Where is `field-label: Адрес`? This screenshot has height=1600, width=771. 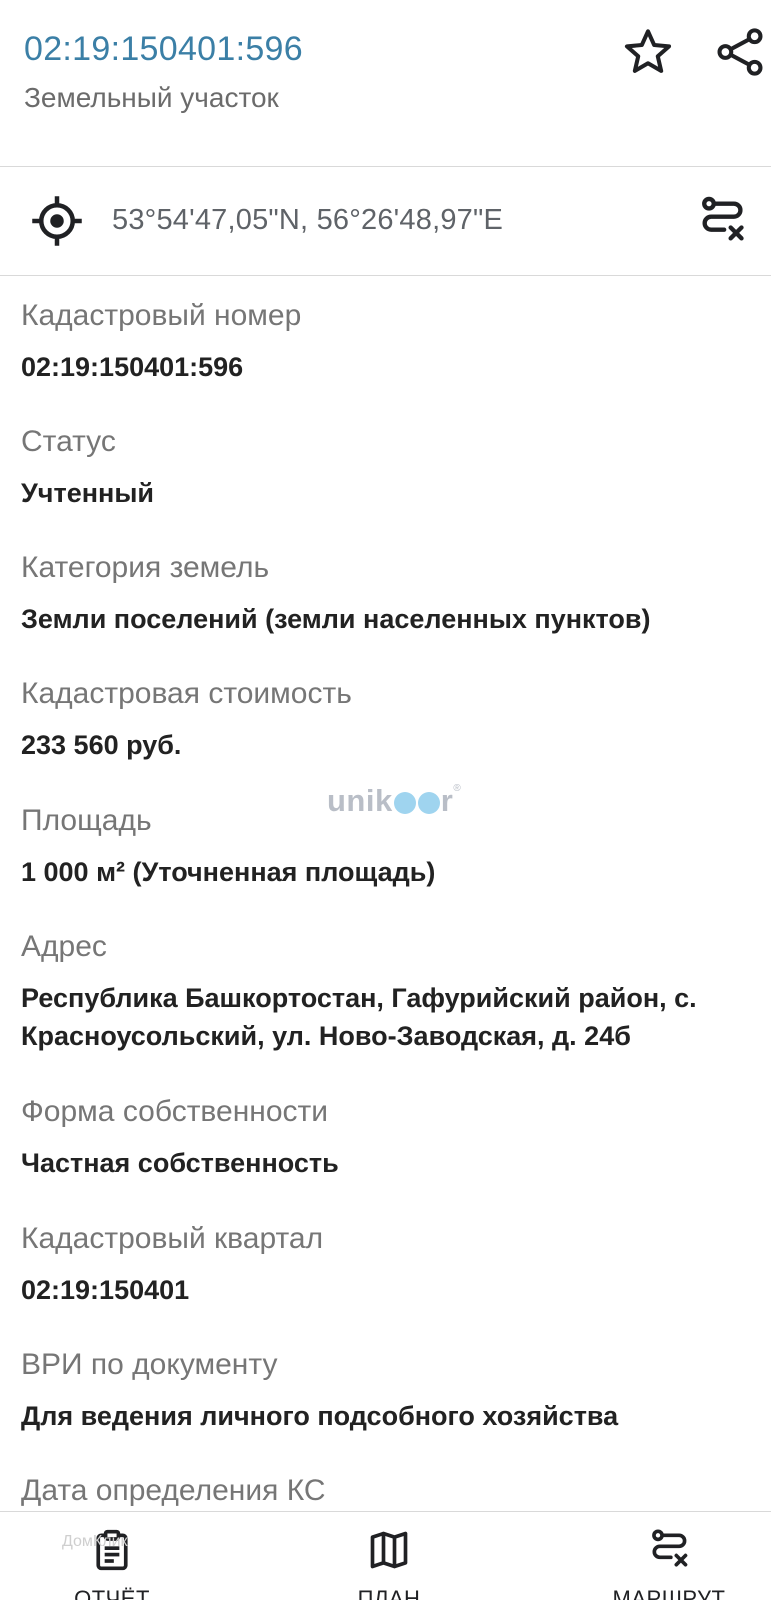
field-label: Адрес is located at coordinates (64, 946).